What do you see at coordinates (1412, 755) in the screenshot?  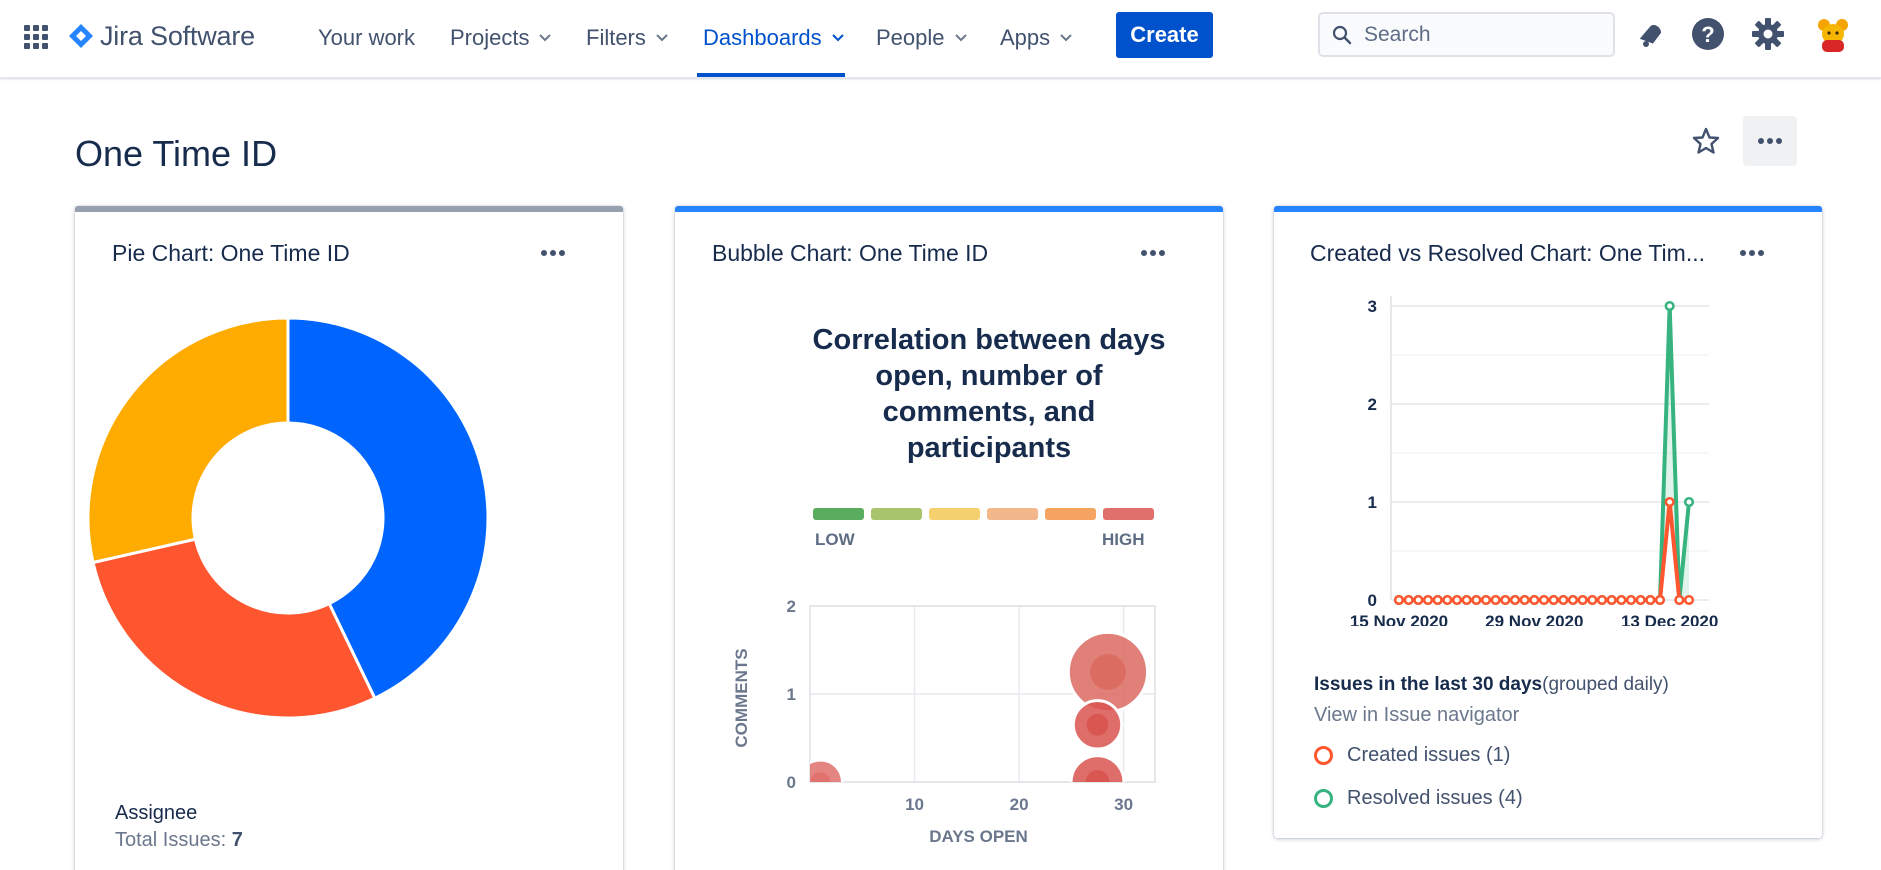 I see `legend-created: Created issues (1)` at bounding box center [1412, 755].